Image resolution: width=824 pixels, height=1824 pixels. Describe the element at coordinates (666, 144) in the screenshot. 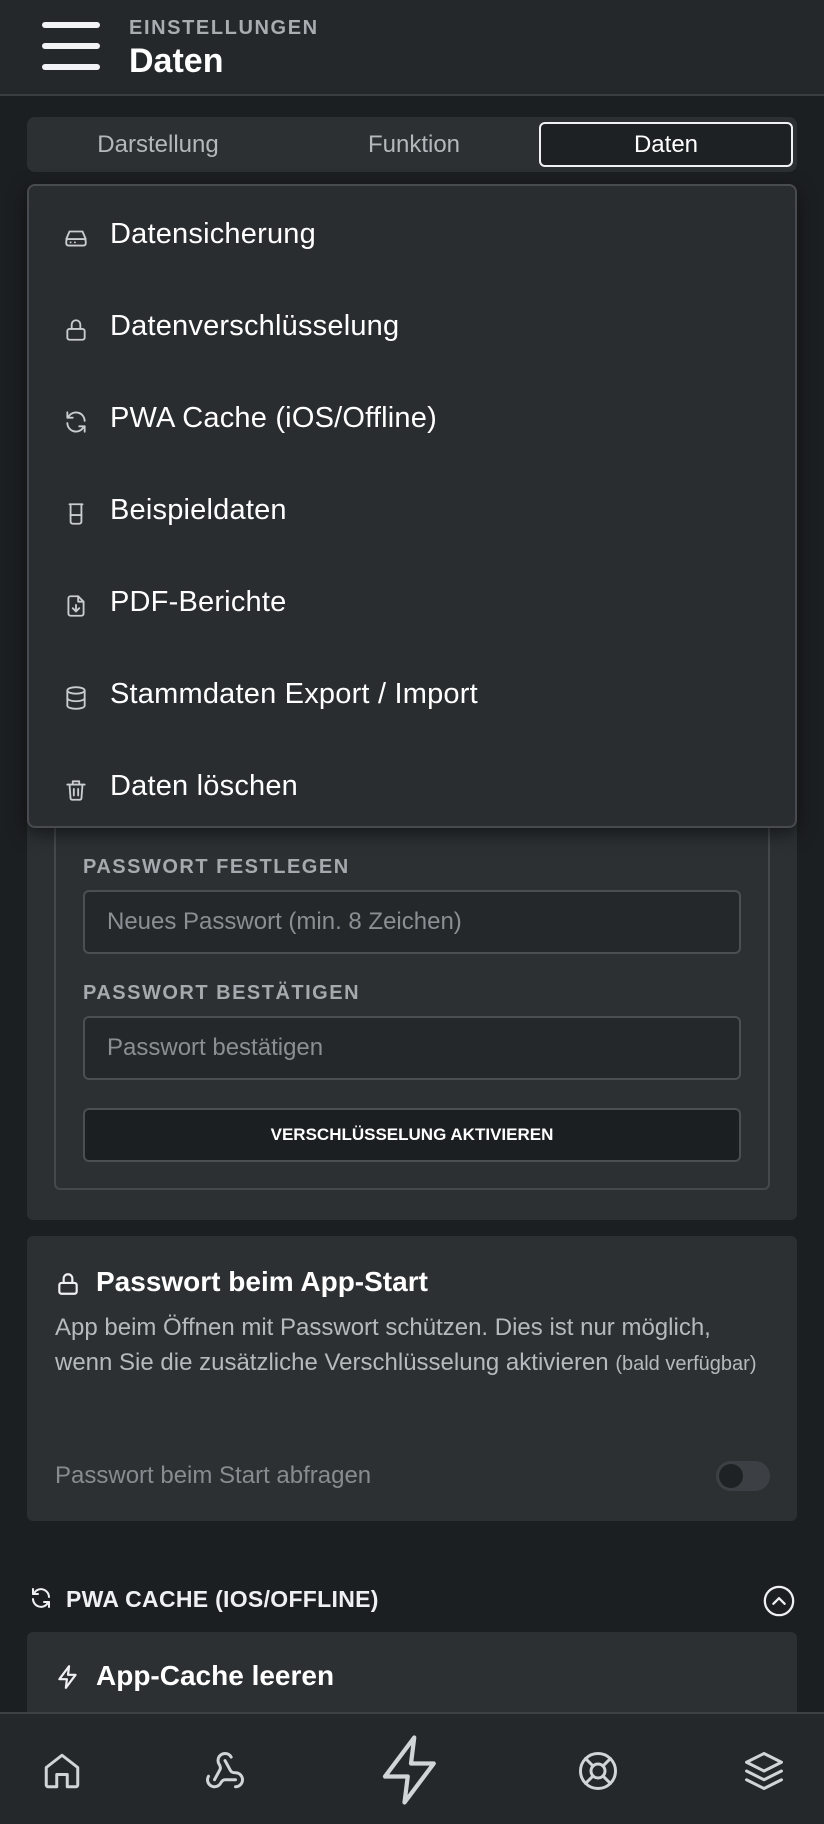

I see `tab-daten: Daten` at that location.